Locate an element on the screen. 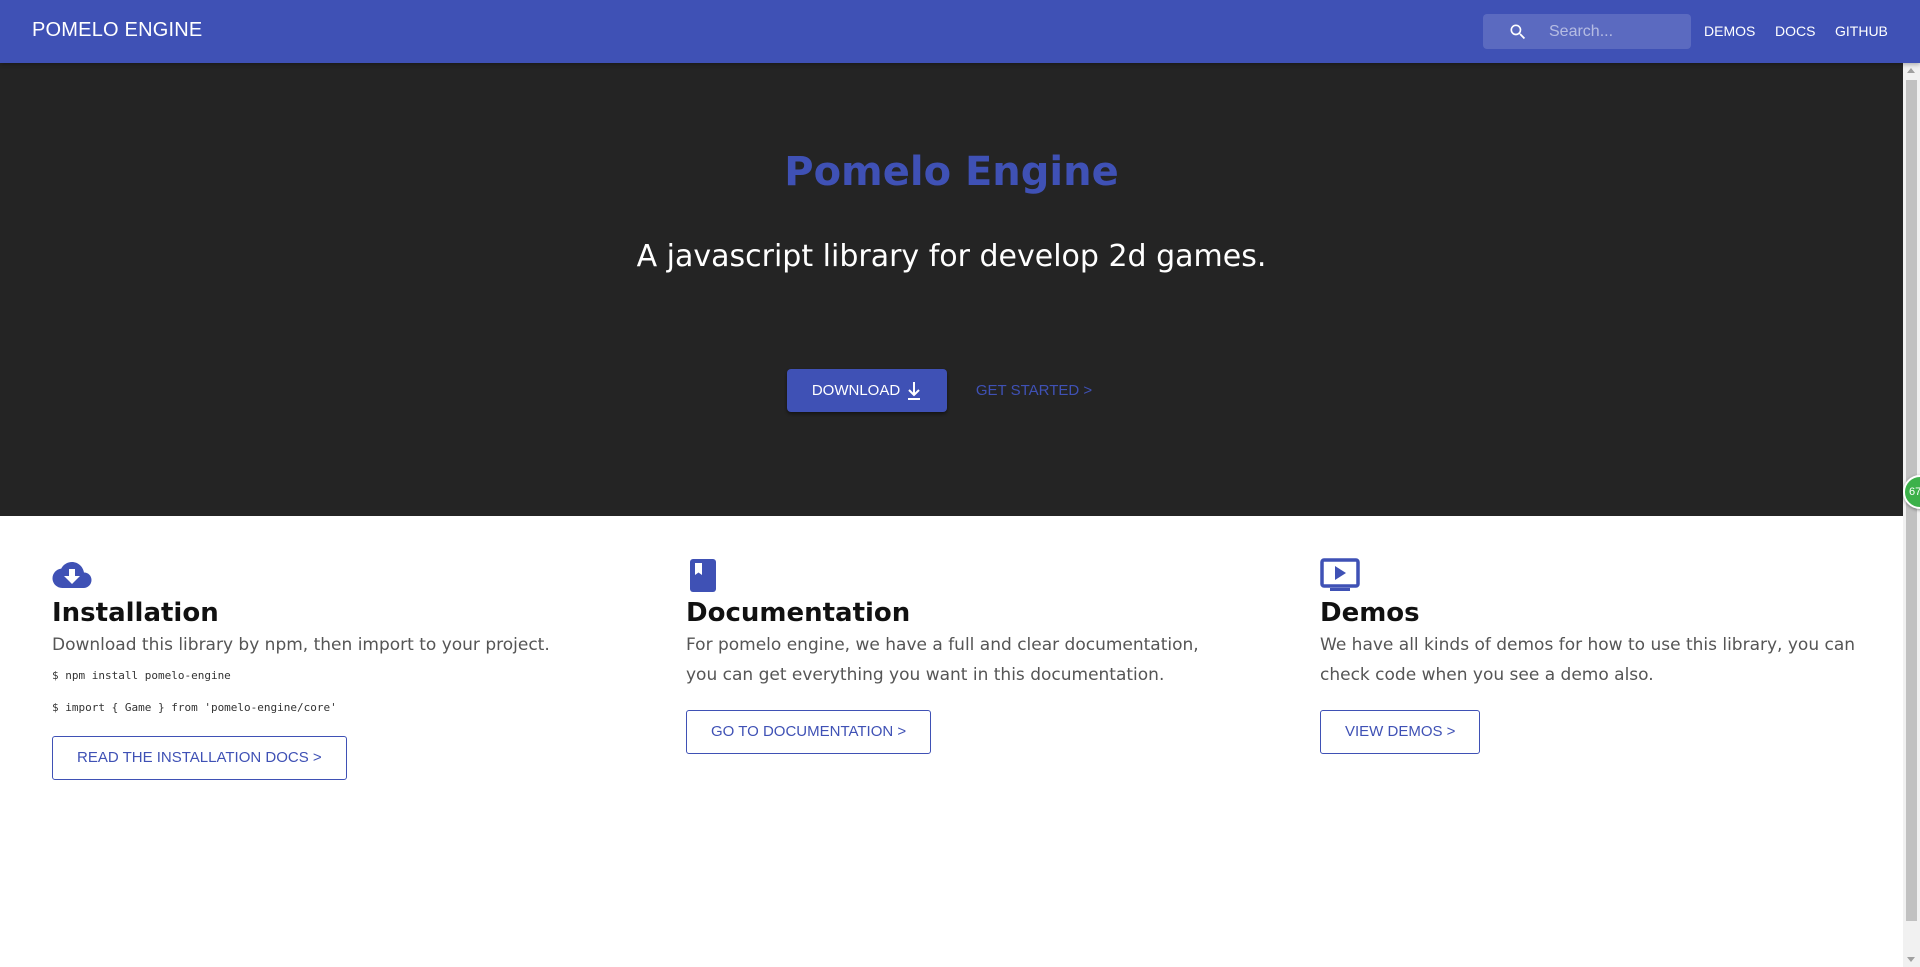 The width and height of the screenshot is (1920, 967). play-screen-icon is located at coordinates (1340, 574).